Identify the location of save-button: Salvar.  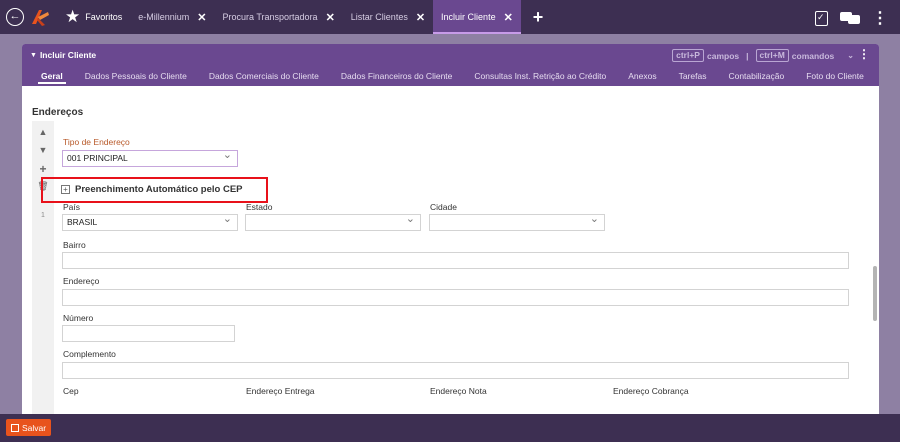
(29, 427).